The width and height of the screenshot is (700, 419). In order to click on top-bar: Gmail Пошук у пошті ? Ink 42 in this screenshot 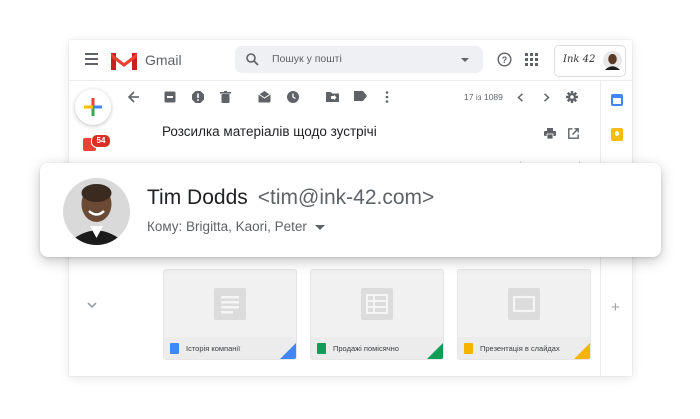, I will do `click(350, 60)`.